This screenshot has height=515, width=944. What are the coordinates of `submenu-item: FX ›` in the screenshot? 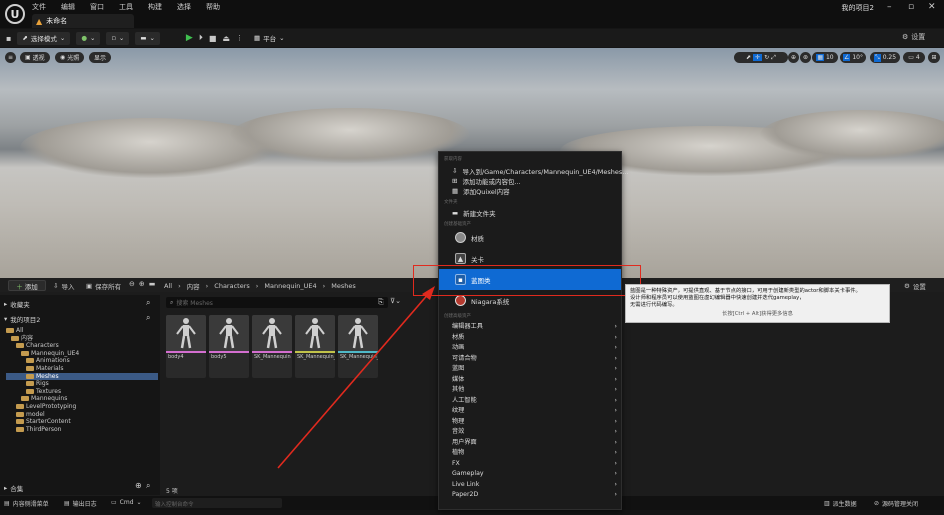 It's located at (531, 464).